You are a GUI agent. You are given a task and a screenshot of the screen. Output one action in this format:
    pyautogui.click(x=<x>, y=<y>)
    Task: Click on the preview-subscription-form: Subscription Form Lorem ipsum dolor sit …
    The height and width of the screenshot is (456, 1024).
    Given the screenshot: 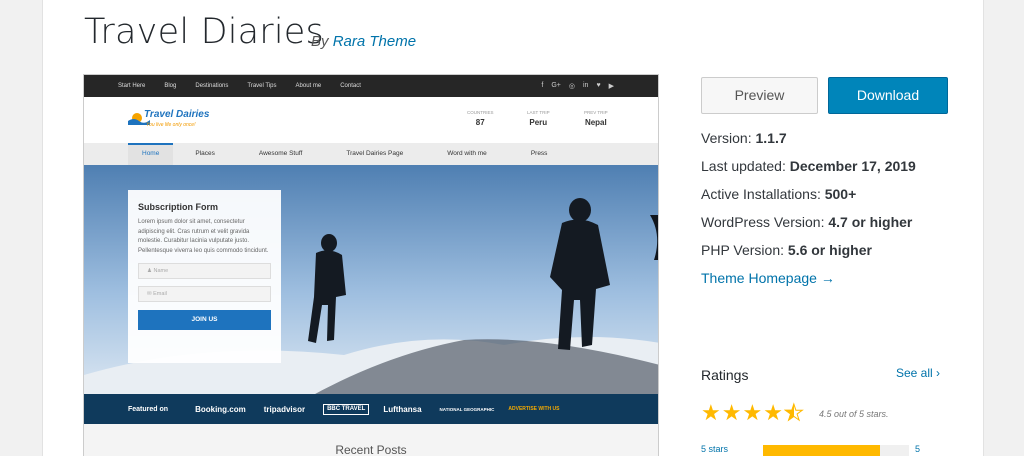 What is the action you would take?
    pyautogui.click(x=204, y=276)
    